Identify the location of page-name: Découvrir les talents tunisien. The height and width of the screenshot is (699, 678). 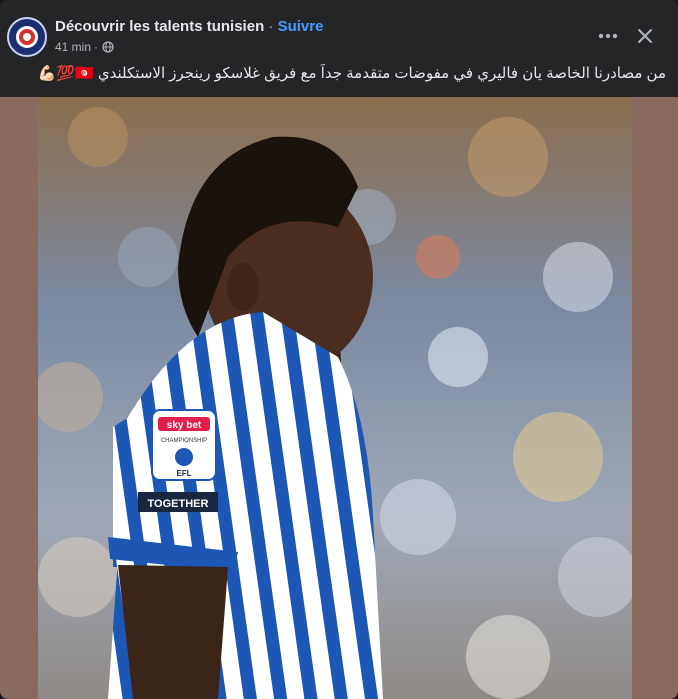
(159, 26).